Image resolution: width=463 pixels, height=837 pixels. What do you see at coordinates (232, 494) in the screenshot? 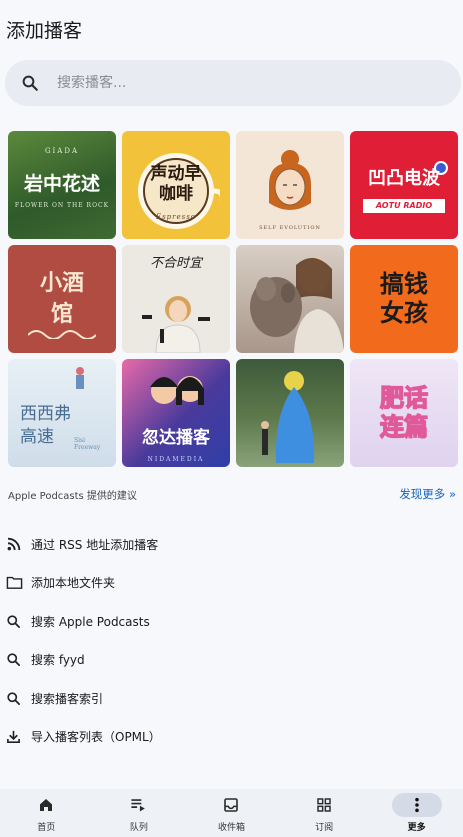
I see `suggestions-row: Apple Podcasts 提供的建议 发现更多 »` at bounding box center [232, 494].